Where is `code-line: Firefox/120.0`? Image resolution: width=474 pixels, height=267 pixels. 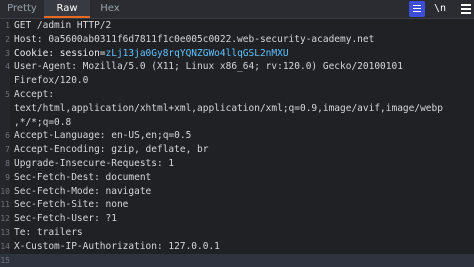
code-line: Firefox/120.0 is located at coordinates (237, 81).